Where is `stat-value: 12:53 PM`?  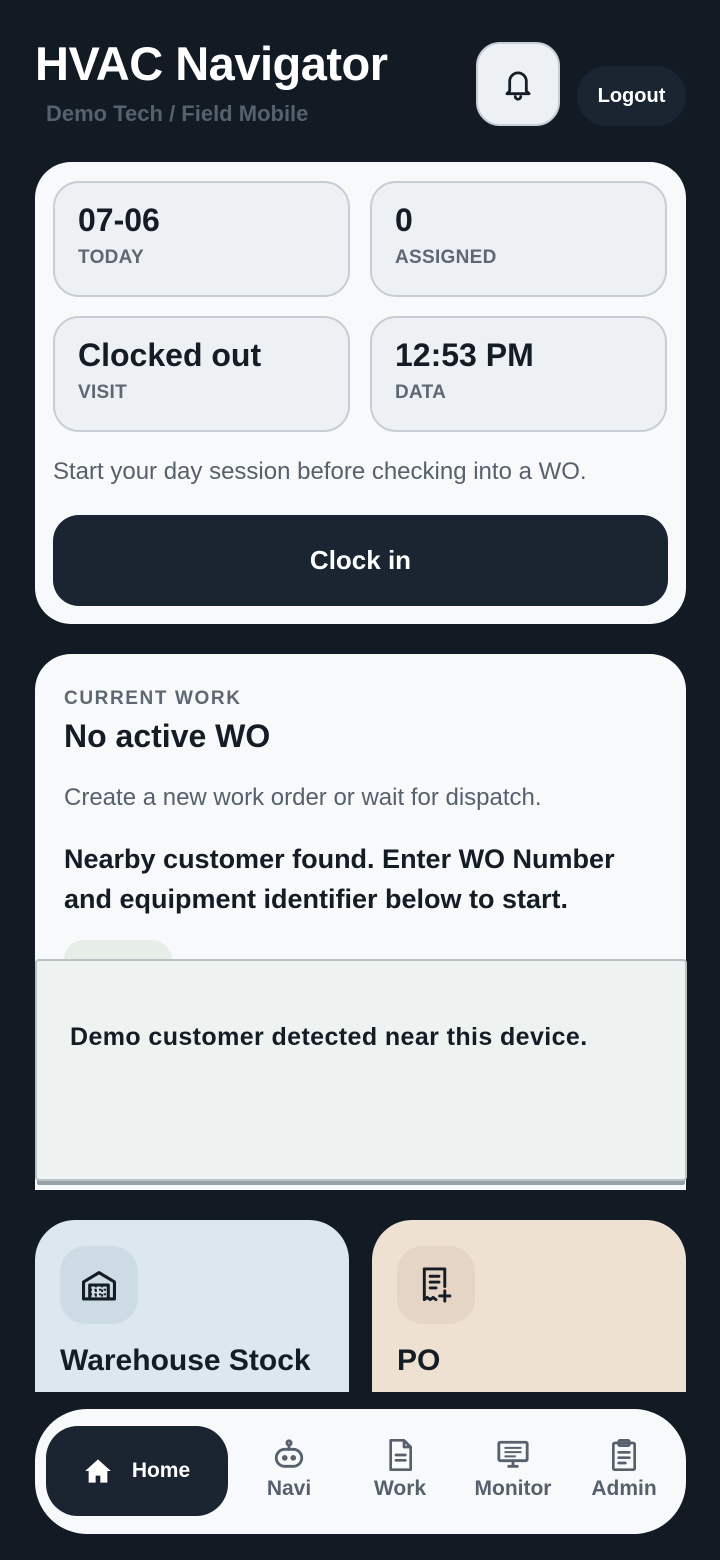
stat-value: 12:53 PM is located at coordinates (464, 355).